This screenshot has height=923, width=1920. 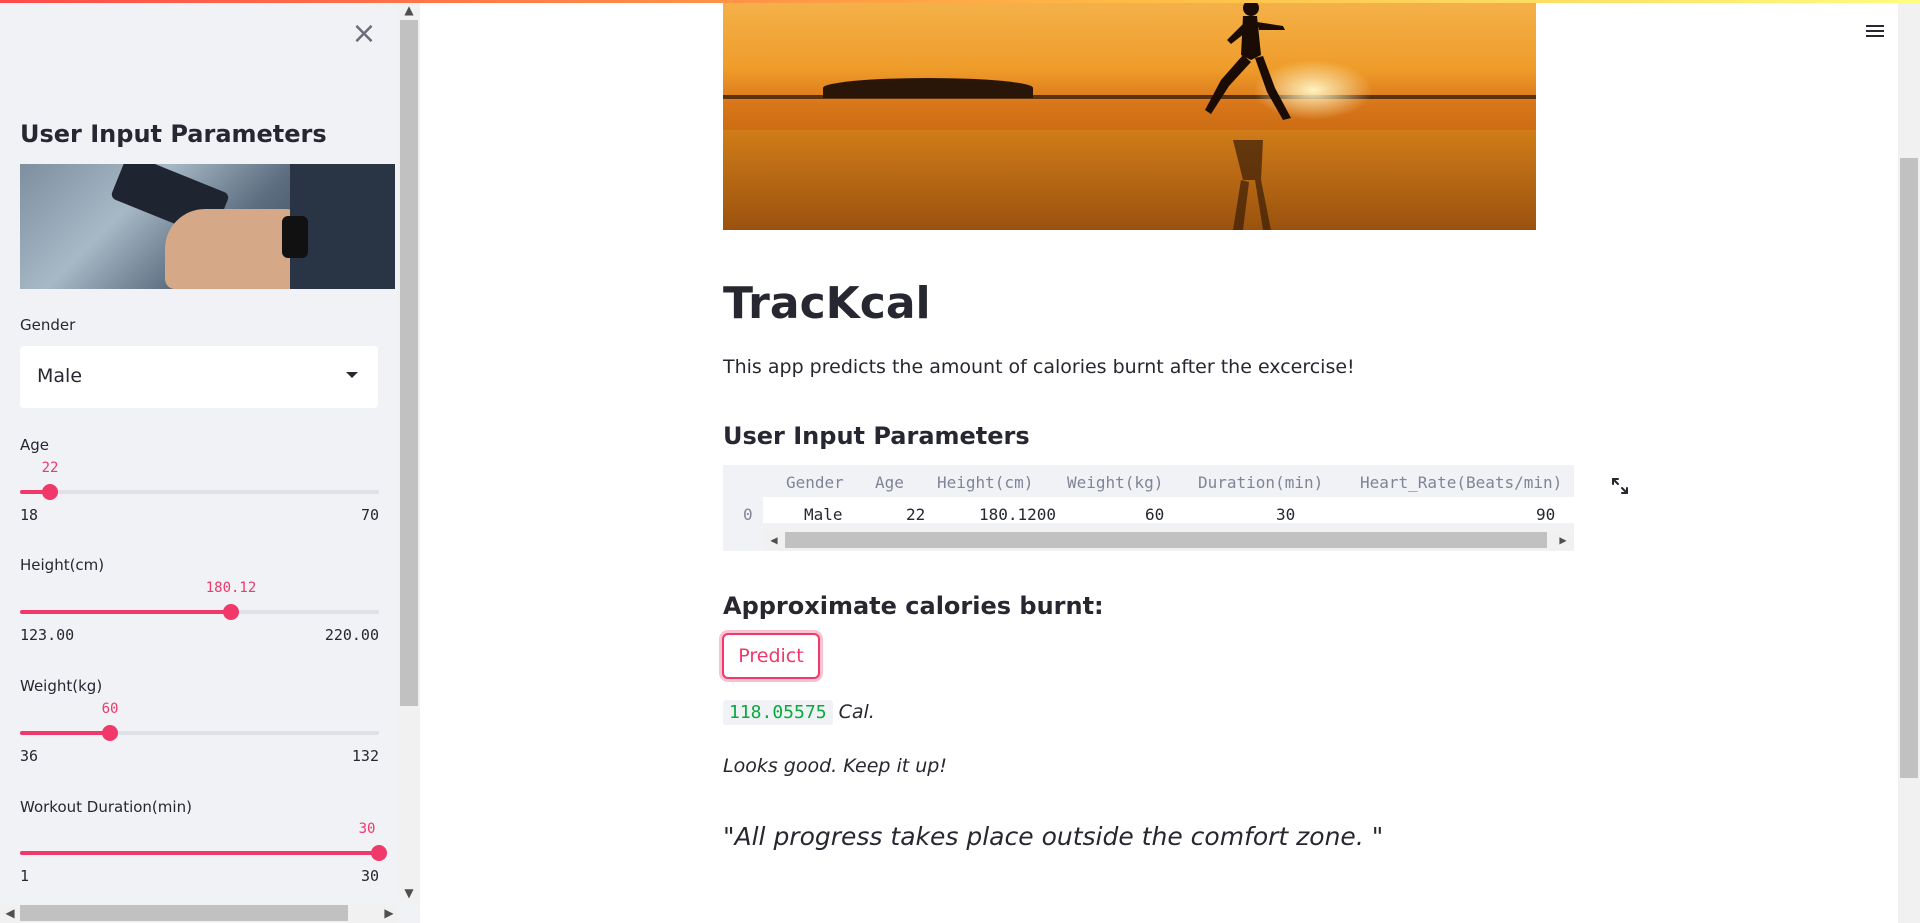 What do you see at coordinates (409, 363) in the screenshot?
I see `sidebar-scroll-thumb` at bounding box center [409, 363].